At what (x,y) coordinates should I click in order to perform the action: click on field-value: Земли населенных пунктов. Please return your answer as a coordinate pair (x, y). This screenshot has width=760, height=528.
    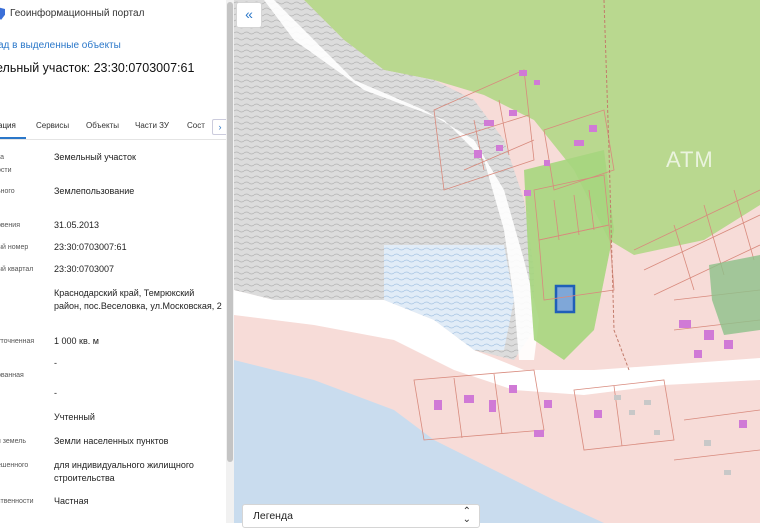
    Looking at the image, I should click on (111, 441).